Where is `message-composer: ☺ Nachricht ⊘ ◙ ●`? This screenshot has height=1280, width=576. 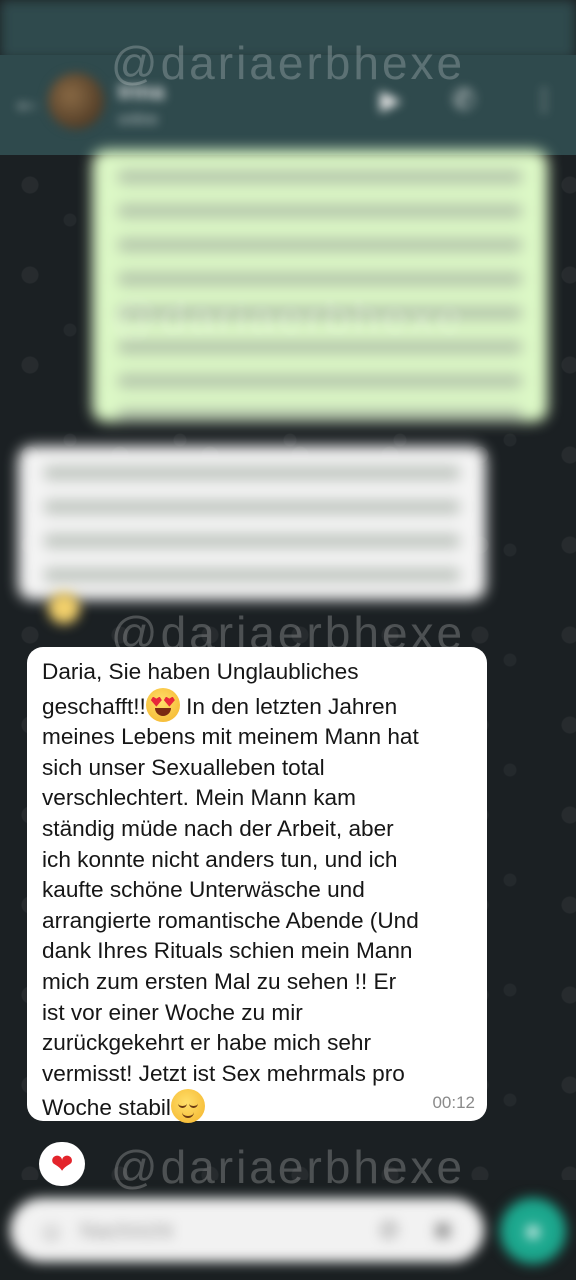 message-composer: ☺ Nachricht ⊘ ◙ ● is located at coordinates (288, 1230).